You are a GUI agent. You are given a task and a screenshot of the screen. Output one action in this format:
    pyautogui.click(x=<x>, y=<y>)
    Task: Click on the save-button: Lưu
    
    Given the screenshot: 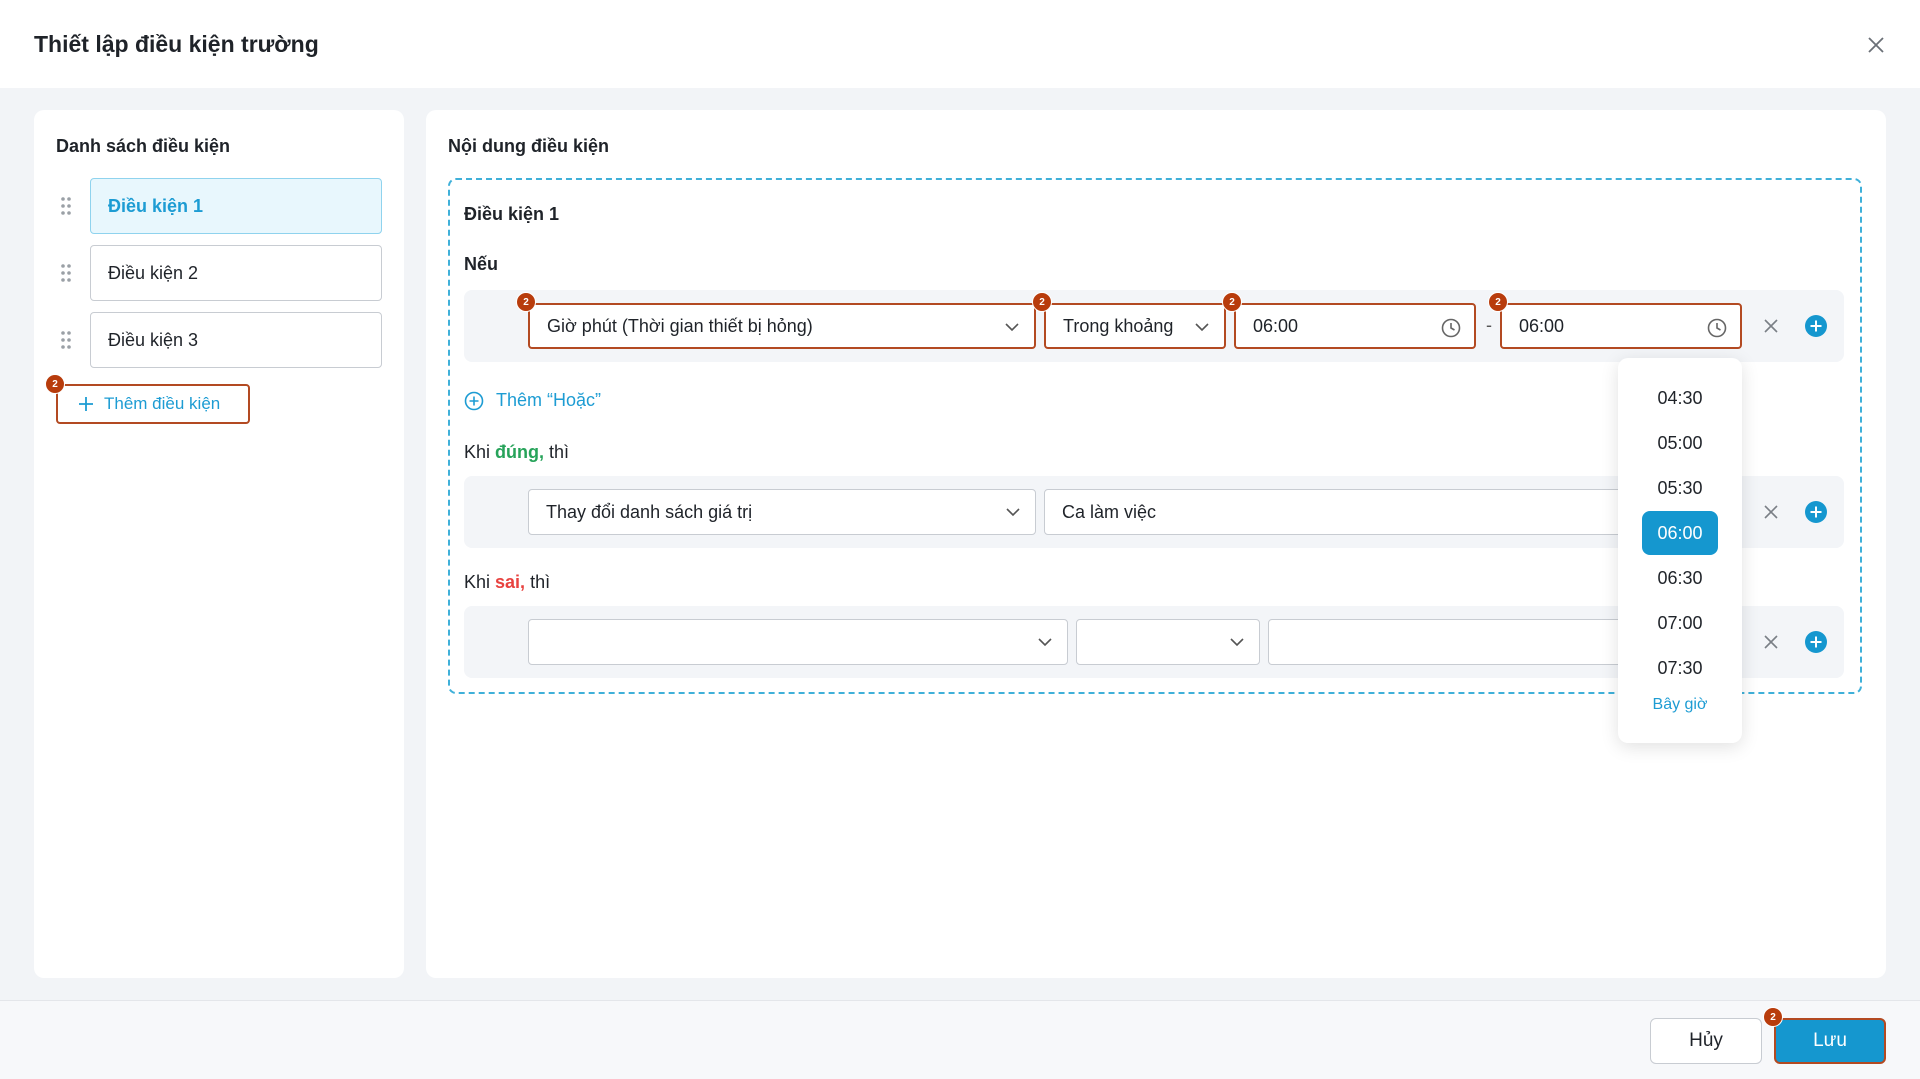 What is the action you would take?
    pyautogui.click(x=1830, y=1041)
    